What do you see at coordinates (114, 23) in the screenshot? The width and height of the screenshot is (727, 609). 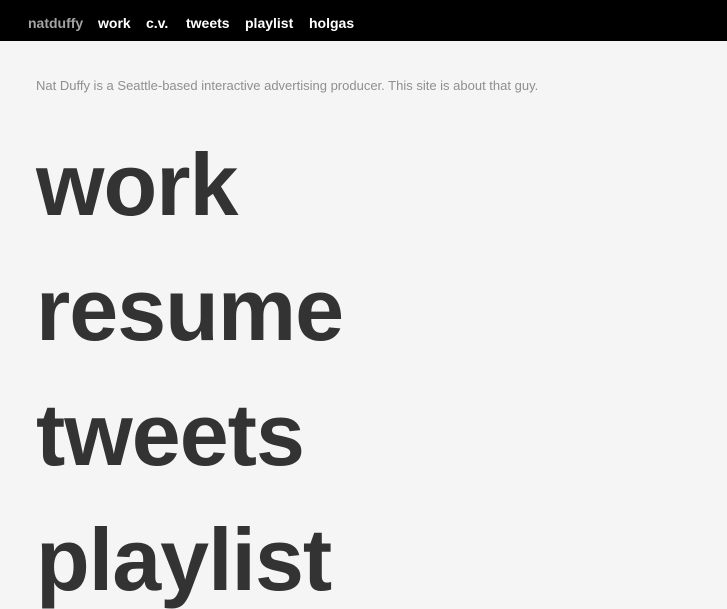 I see `nav-item-work: work` at bounding box center [114, 23].